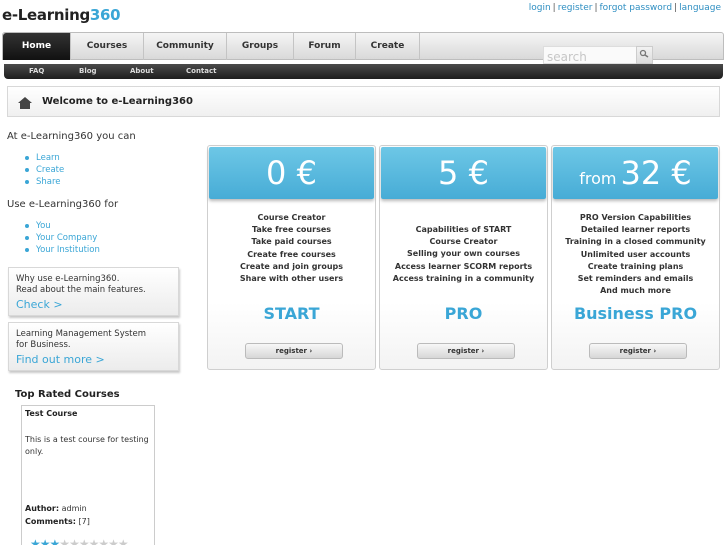 This screenshot has width=727, height=545. I want to click on list-item: Learn, so click(44, 158).